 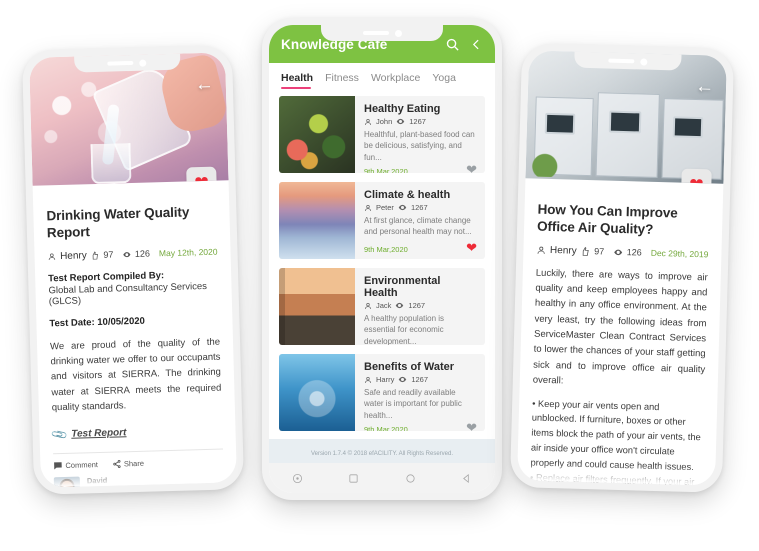 I want to click on circle-dot-icon, so click(x=297, y=478).